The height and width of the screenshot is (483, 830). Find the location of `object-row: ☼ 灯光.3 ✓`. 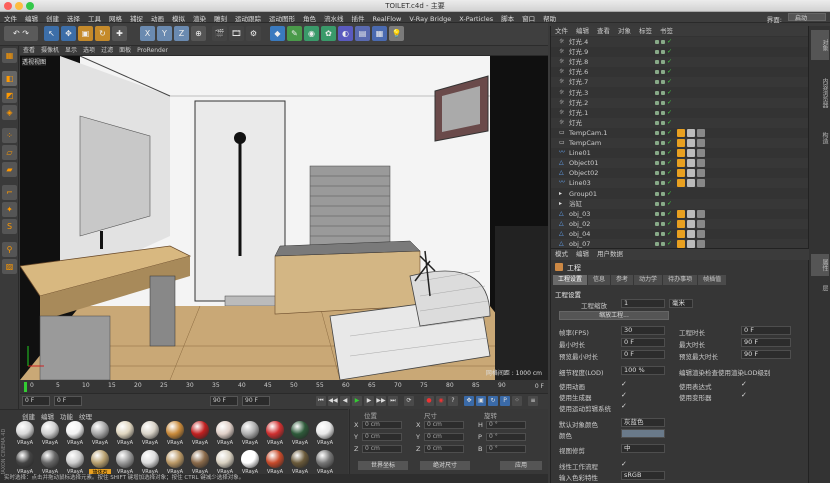

object-row: ☼ 灯光.3 ✓ is located at coordinates (680, 93).